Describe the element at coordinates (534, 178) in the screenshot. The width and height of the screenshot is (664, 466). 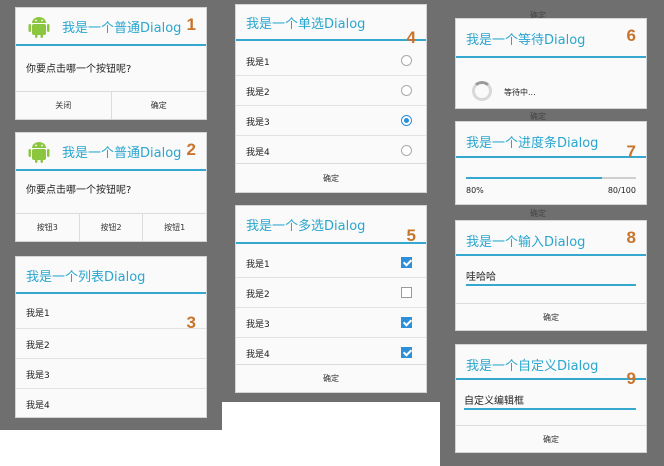
I see `progress-bar-fill` at that location.